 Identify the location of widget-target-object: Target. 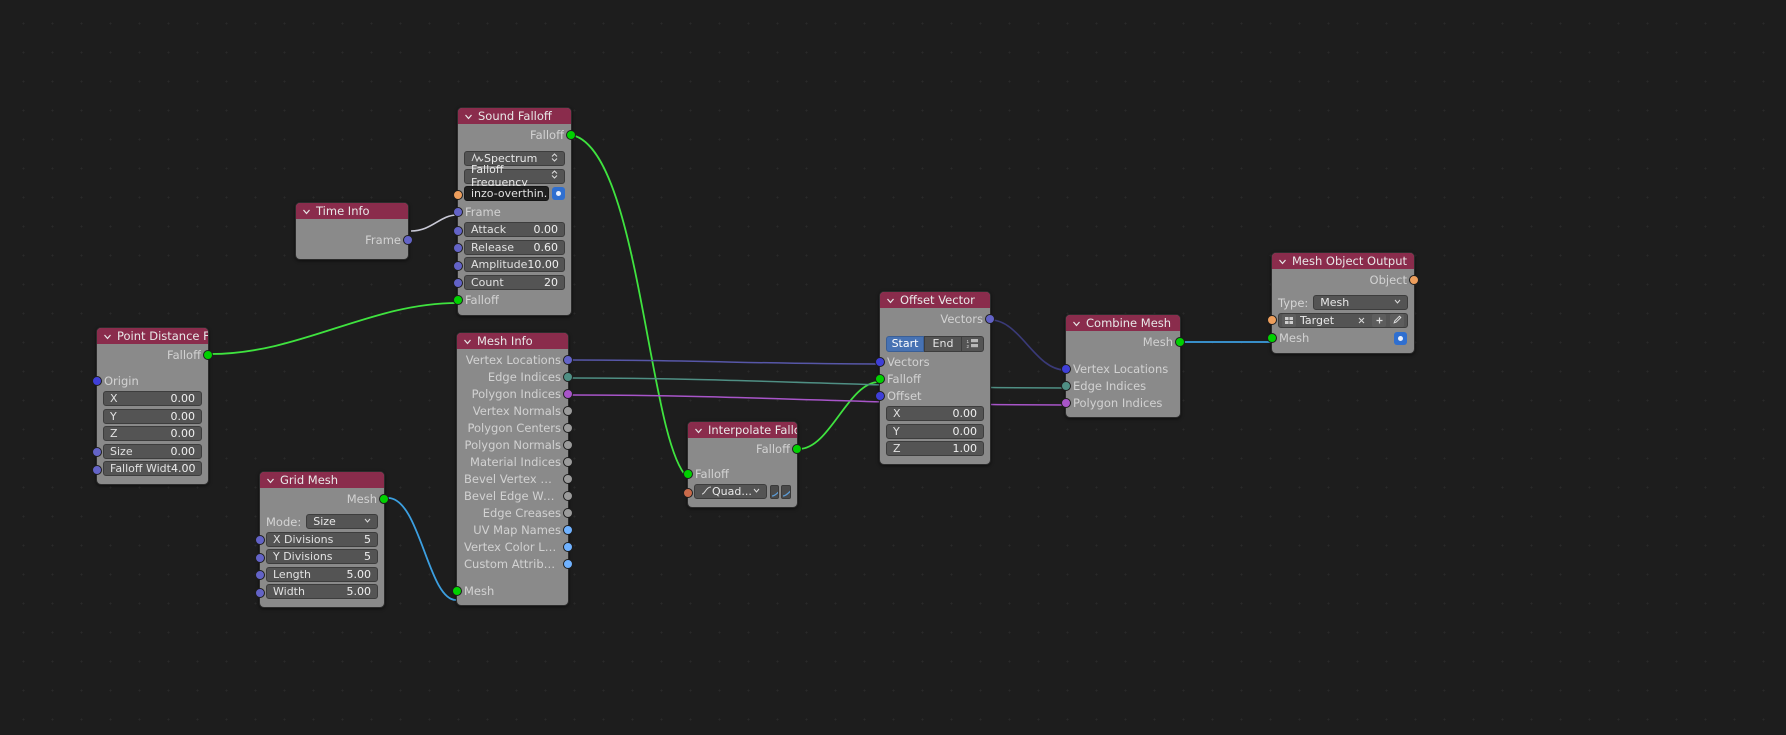
(1340, 320).